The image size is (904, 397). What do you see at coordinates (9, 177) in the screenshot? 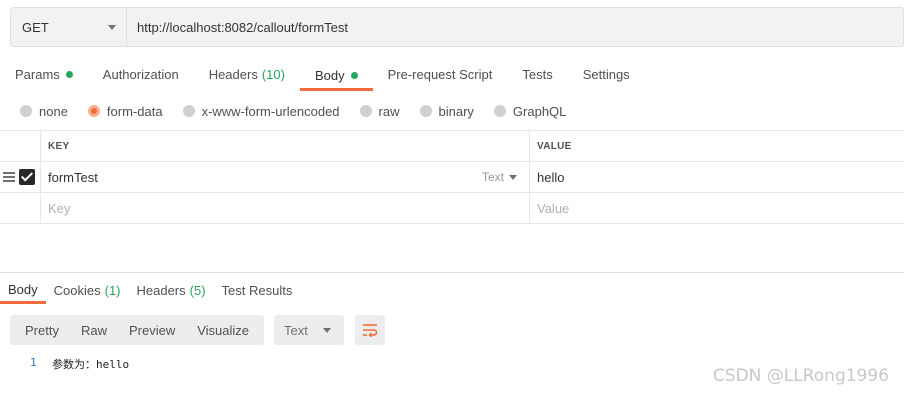
I see `drag-handle-icon` at bounding box center [9, 177].